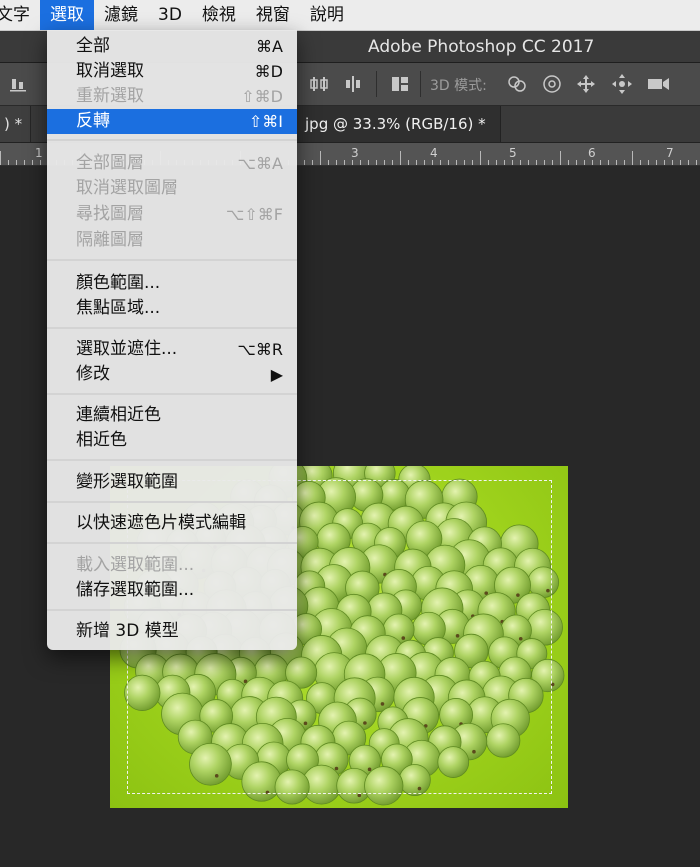  I want to click on menu-item-shortcut: ⌥⇧⌘F, so click(254, 214).